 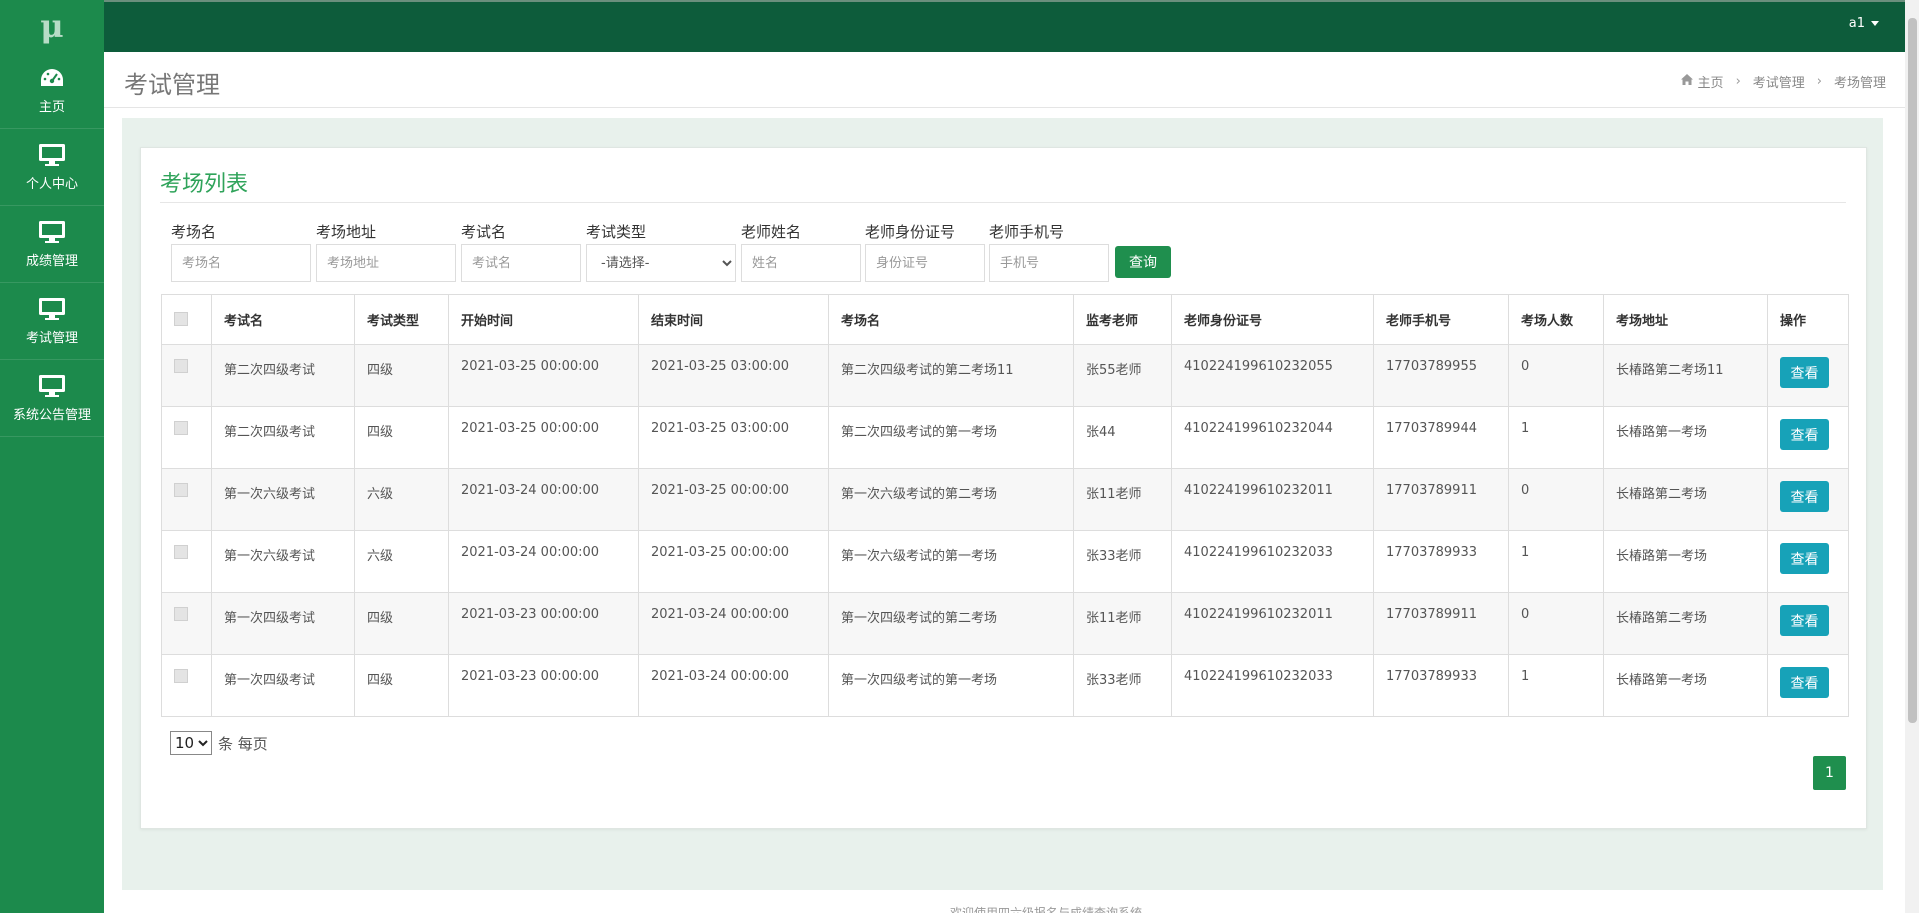 I want to click on user-menu: a1, so click(x=1864, y=23).